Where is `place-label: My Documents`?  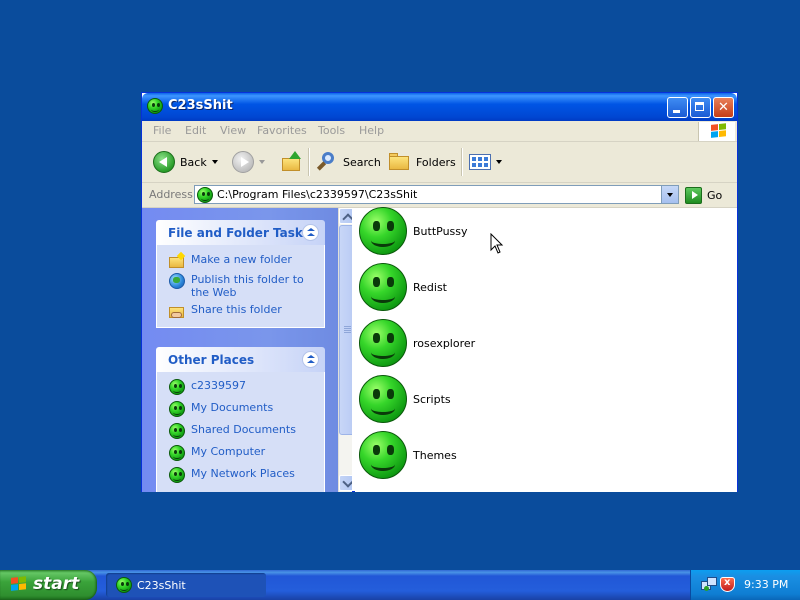
place-label: My Documents is located at coordinates (232, 407).